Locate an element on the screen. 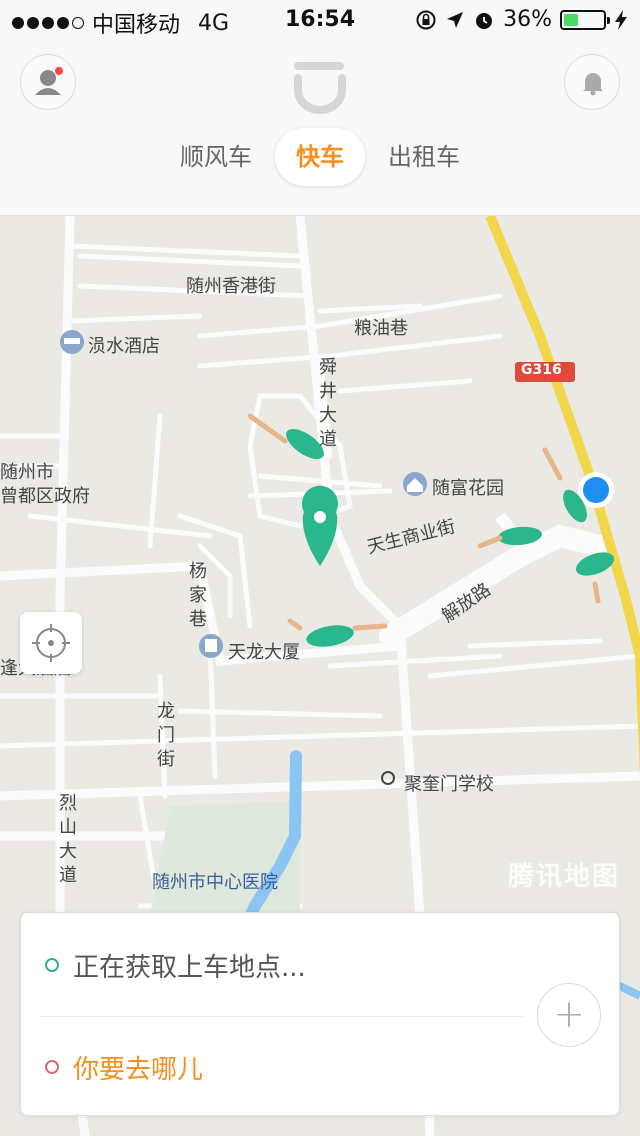 This screenshot has width=640, height=1136. map-label: 粮油巷 is located at coordinates (381, 328).